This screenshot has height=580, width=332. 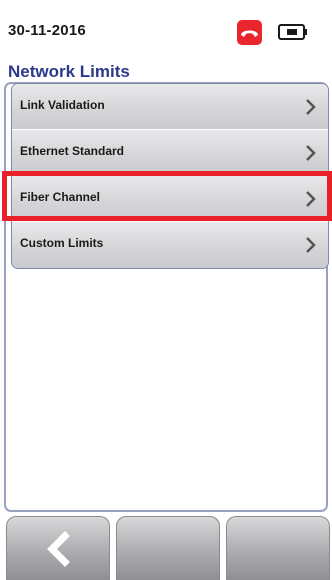 I want to click on menu-item-label: Link Validation, so click(x=62, y=105).